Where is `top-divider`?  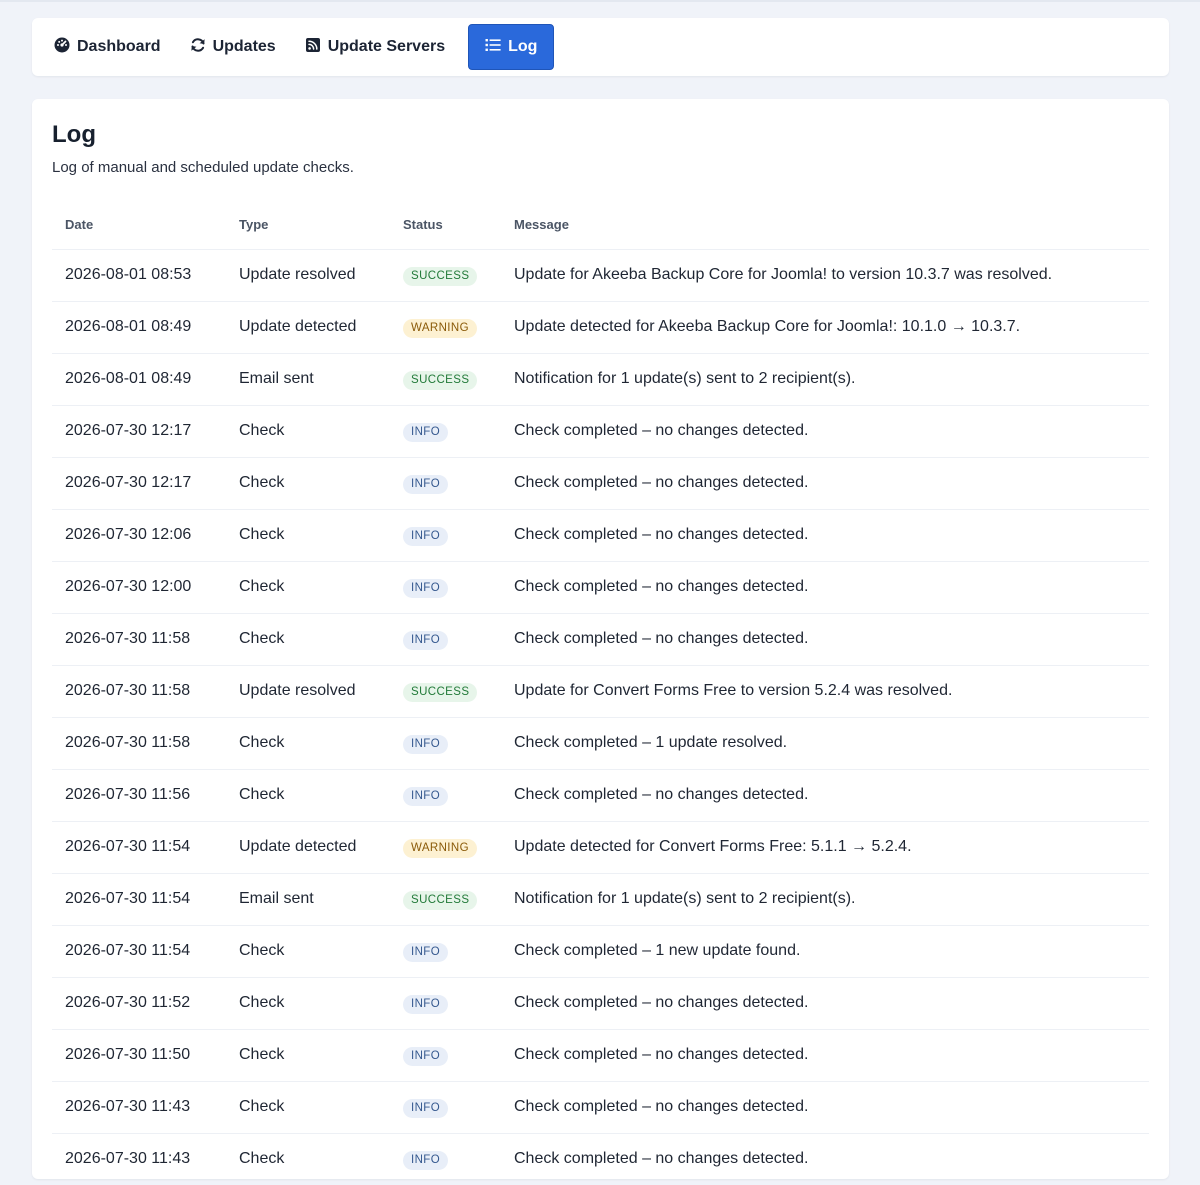
top-divider is located at coordinates (600, 1).